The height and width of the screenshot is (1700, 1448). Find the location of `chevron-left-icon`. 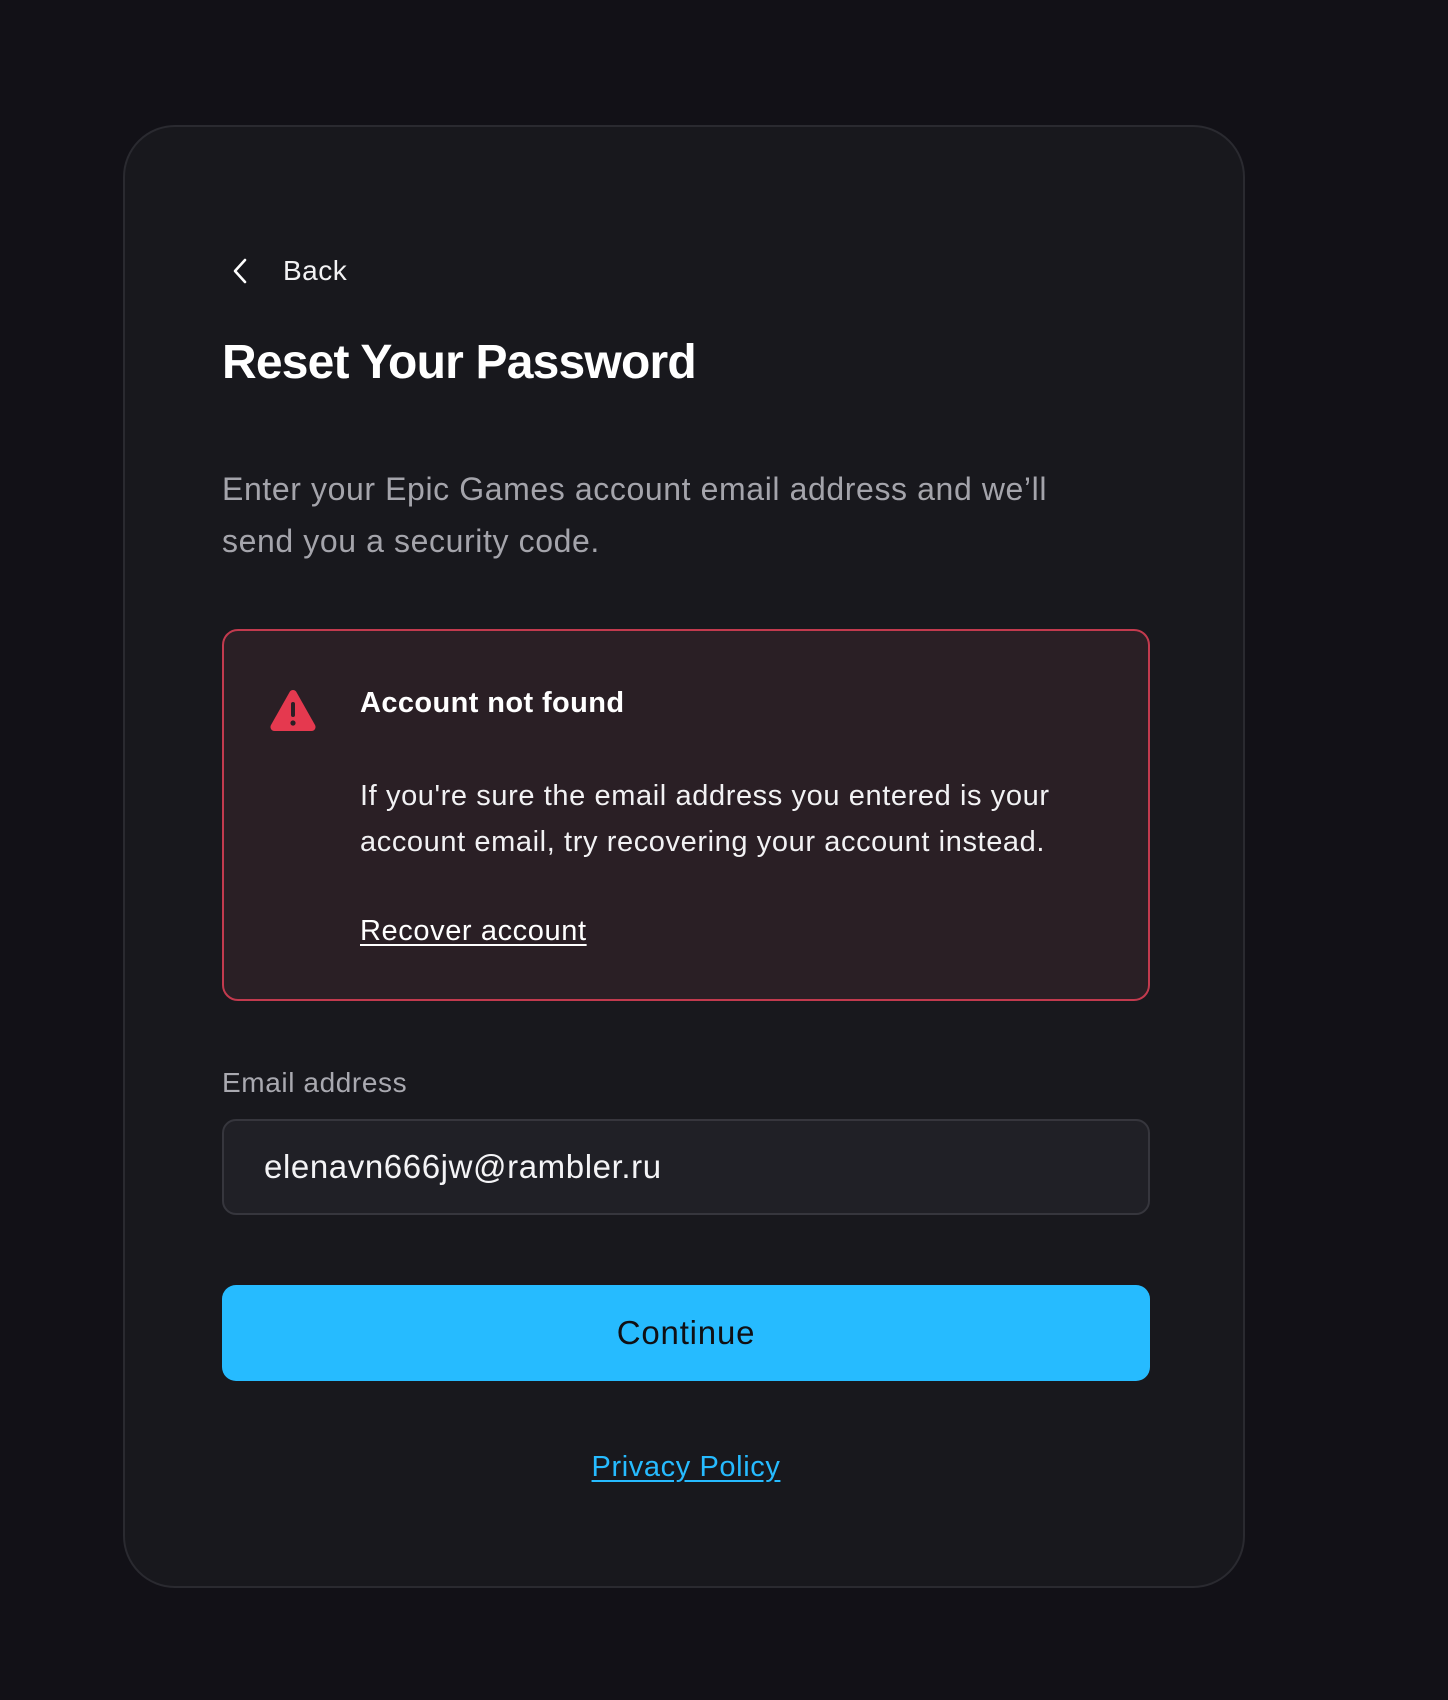

chevron-left-icon is located at coordinates (241, 271).